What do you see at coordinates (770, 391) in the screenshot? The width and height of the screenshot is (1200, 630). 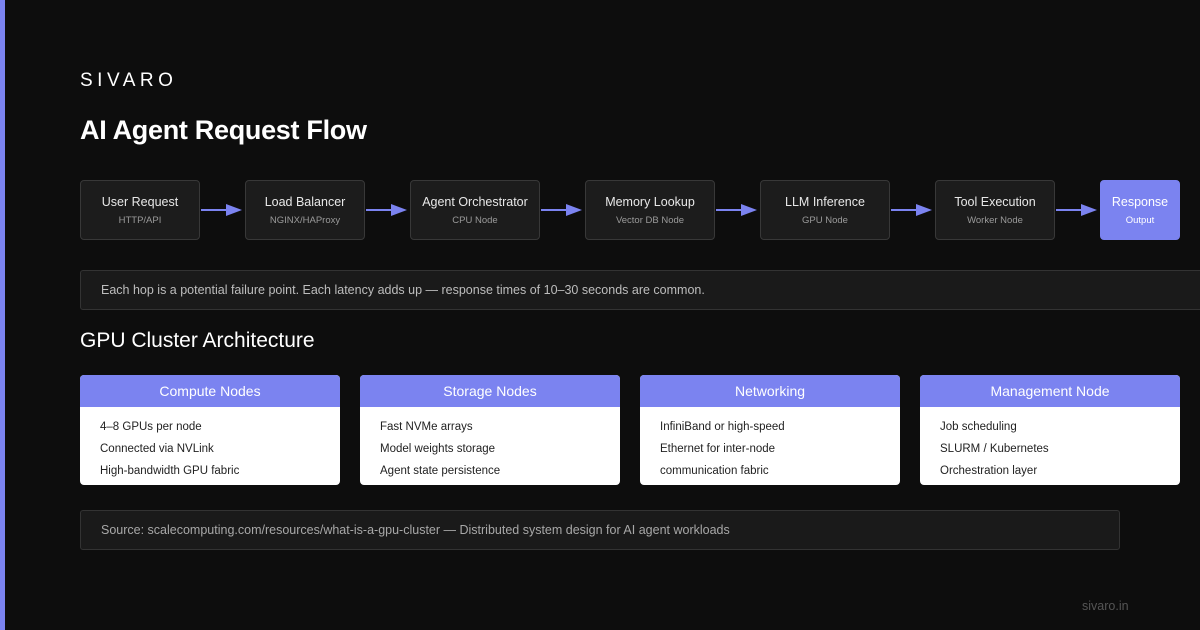 I see `card-header: Networking` at bounding box center [770, 391].